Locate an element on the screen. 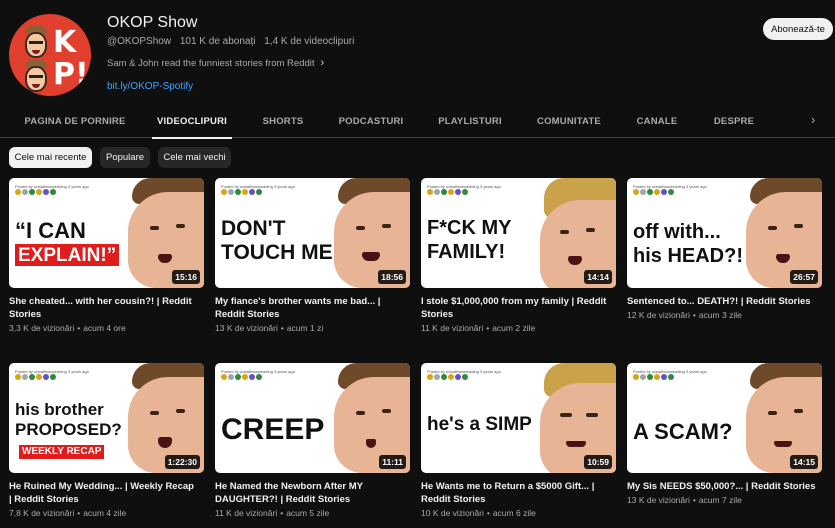 The image size is (835, 528). tab-shorts: SHORTS is located at coordinates (283, 121).